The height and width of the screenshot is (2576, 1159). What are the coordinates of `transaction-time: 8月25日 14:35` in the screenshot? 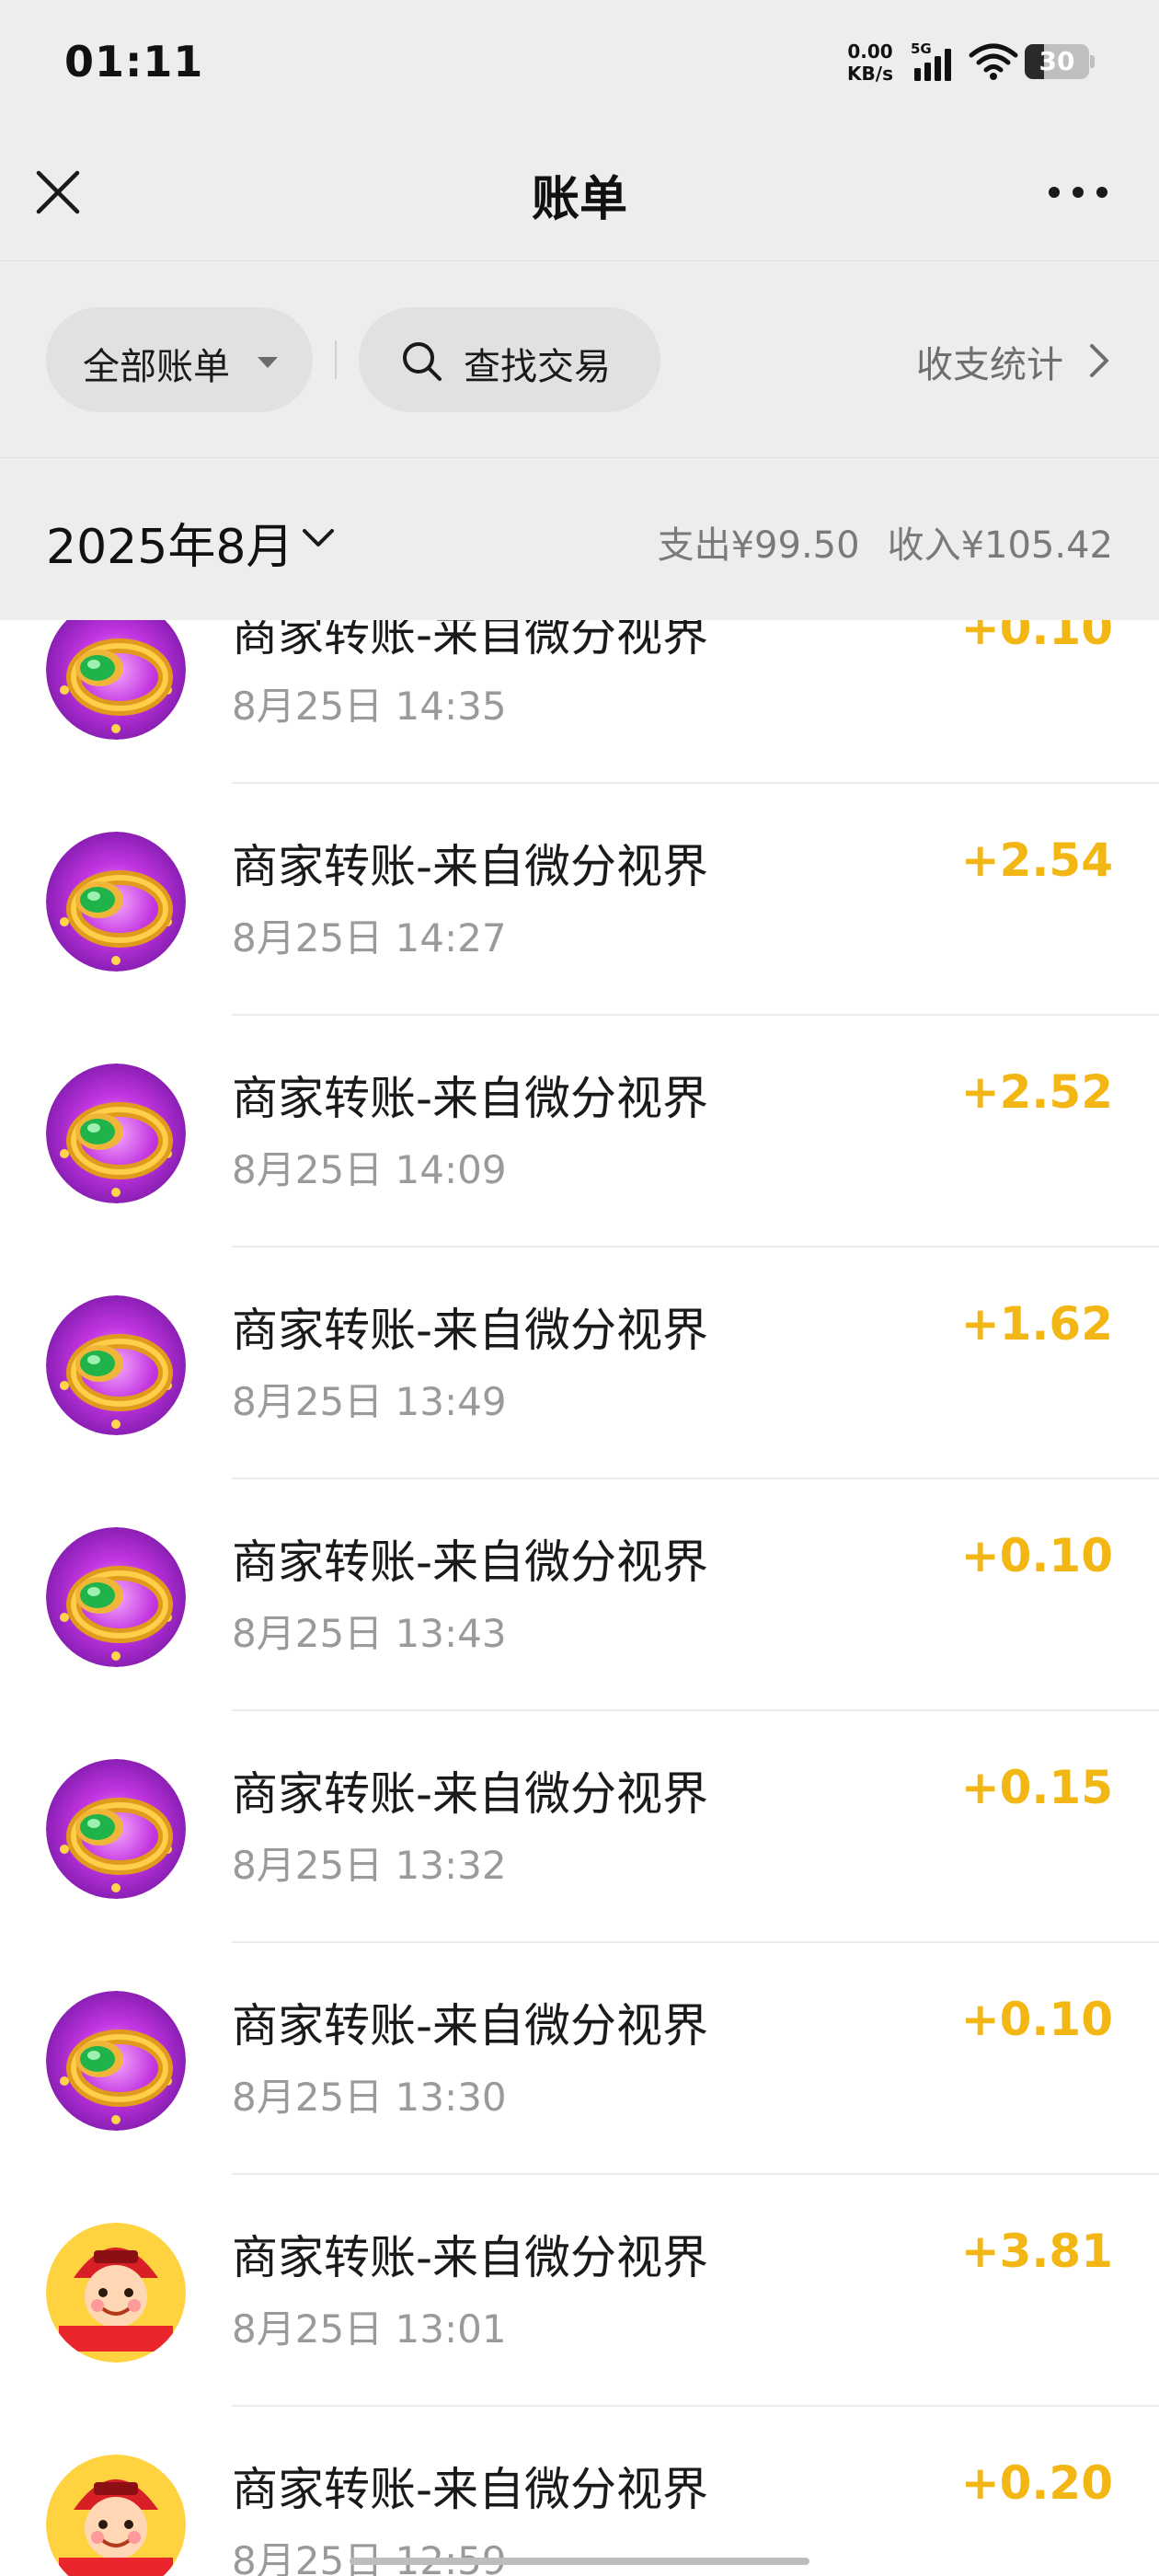 It's located at (369, 706).